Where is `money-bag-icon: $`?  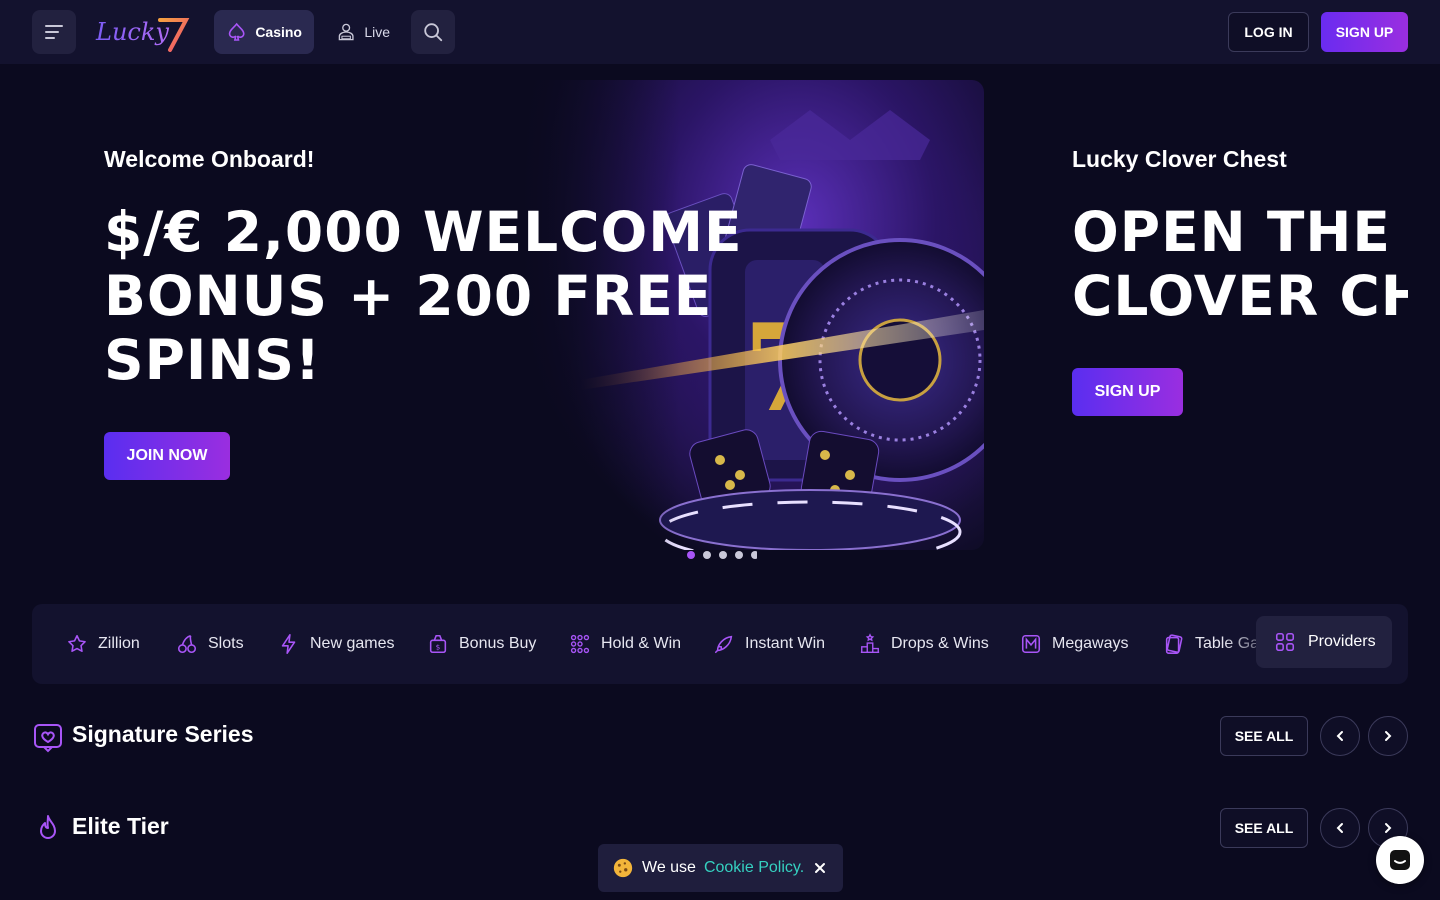
money-bag-icon: $ is located at coordinates (438, 644).